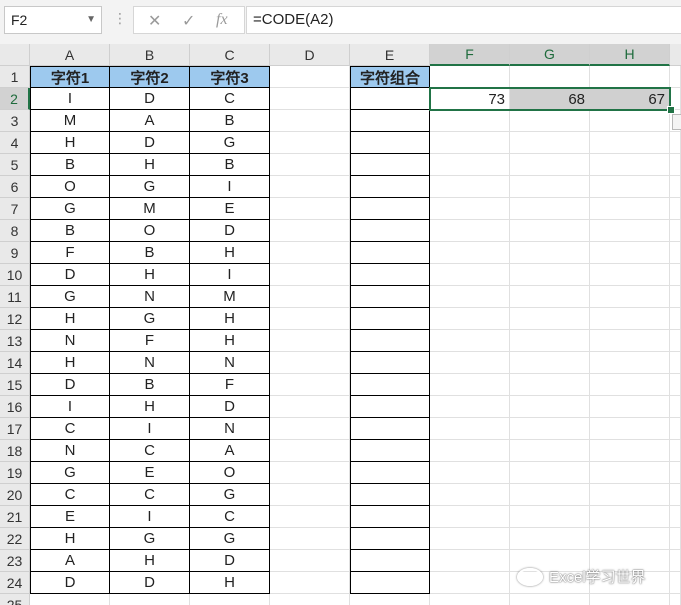 The width and height of the screenshot is (681, 605). Describe the element at coordinates (15, 121) in the screenshot. I see `row-header-3: 3` at that location.